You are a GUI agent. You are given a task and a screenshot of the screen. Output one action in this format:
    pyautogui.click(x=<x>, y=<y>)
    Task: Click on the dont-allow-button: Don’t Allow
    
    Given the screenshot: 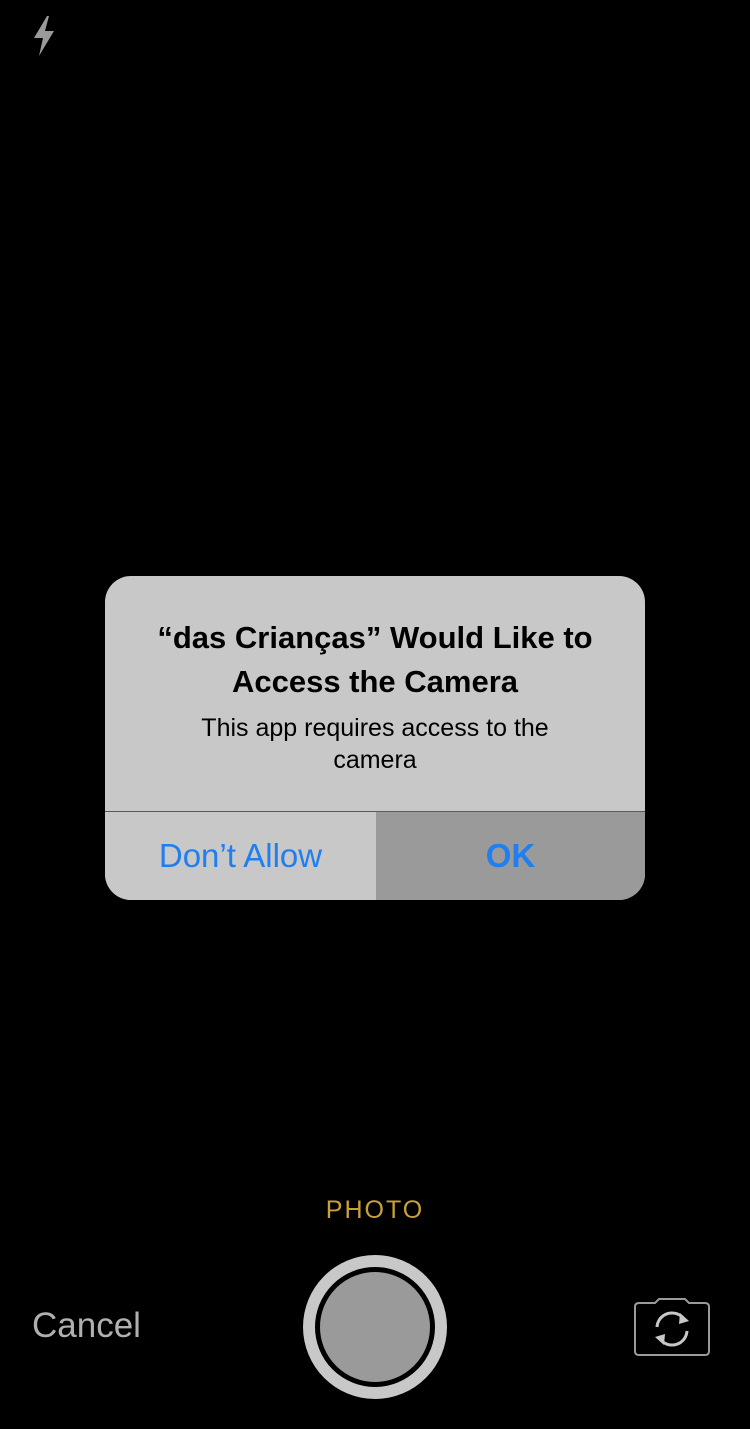 What is the action you would take?
    pyautogui.click(x=240, y=856)
    